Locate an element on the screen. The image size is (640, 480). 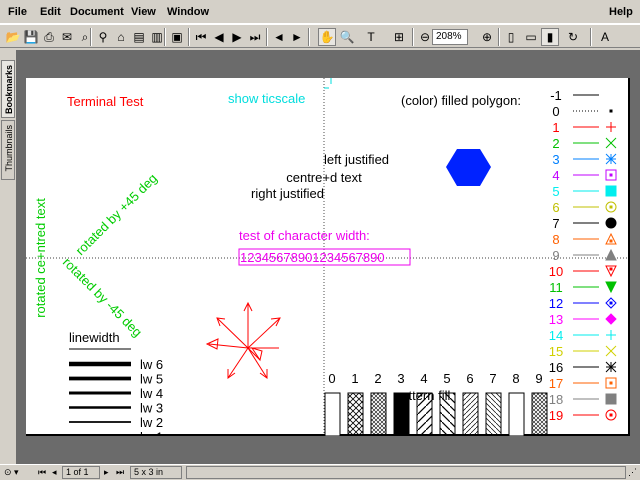
page-size-display: 5 x 3 in is located at coordinates (156, 472).